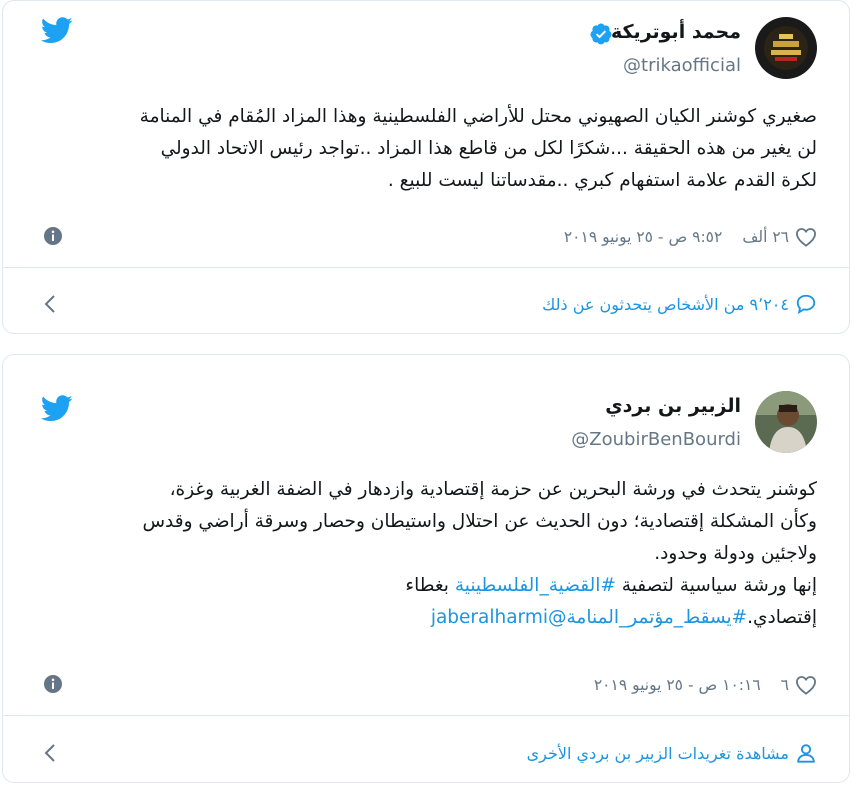 The width and height of the screenshot is (857, 785). Describe the element at coordinates (765, 237) in the screenshot. I see `like-count: ٢٦ ألف` at that location.